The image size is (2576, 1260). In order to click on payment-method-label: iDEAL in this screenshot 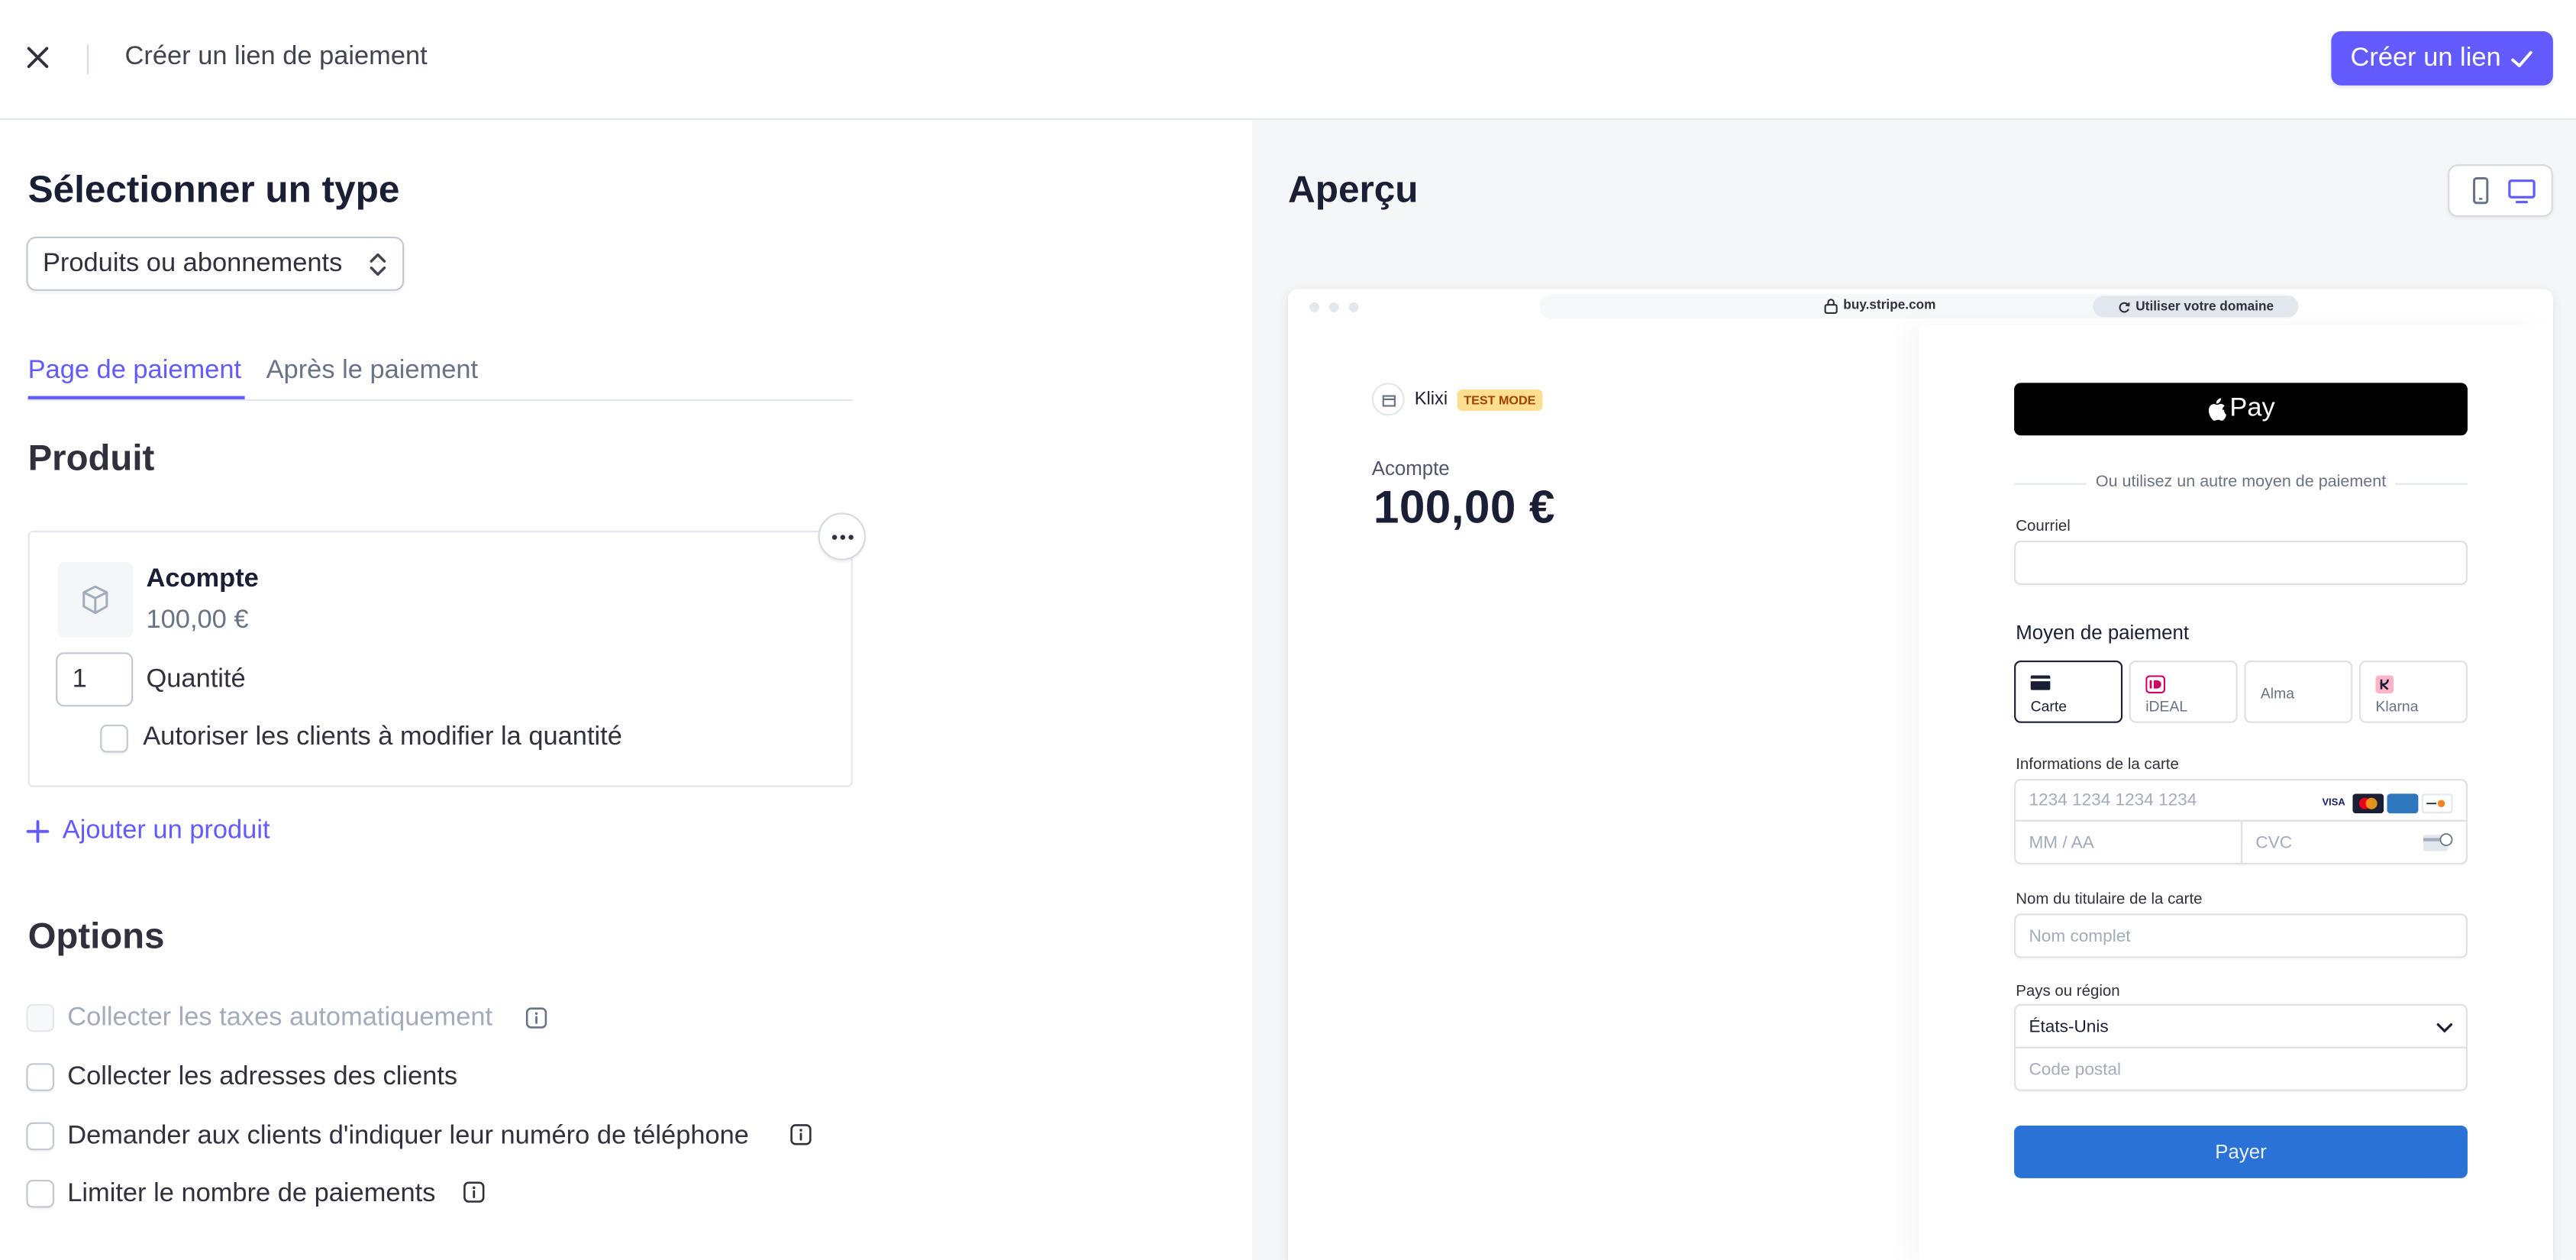, I will do `click(2166, 707)`.